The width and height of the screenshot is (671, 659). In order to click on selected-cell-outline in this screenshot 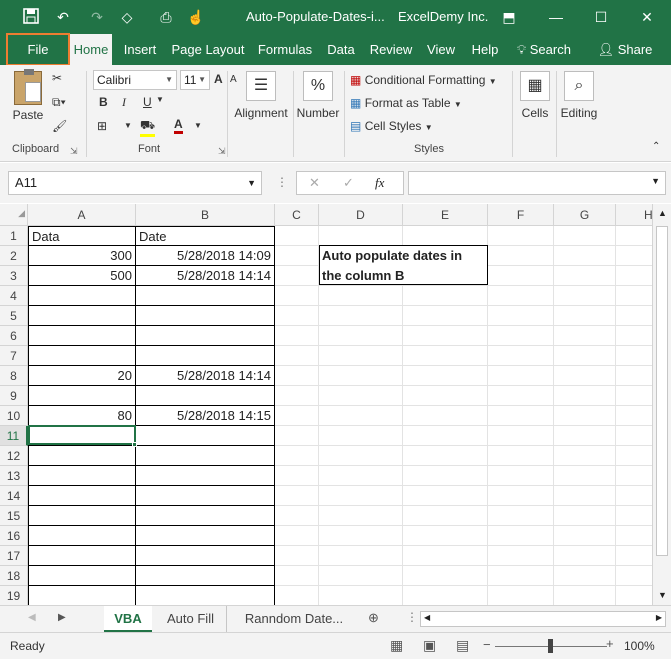, I will do `click(82, 435)`.